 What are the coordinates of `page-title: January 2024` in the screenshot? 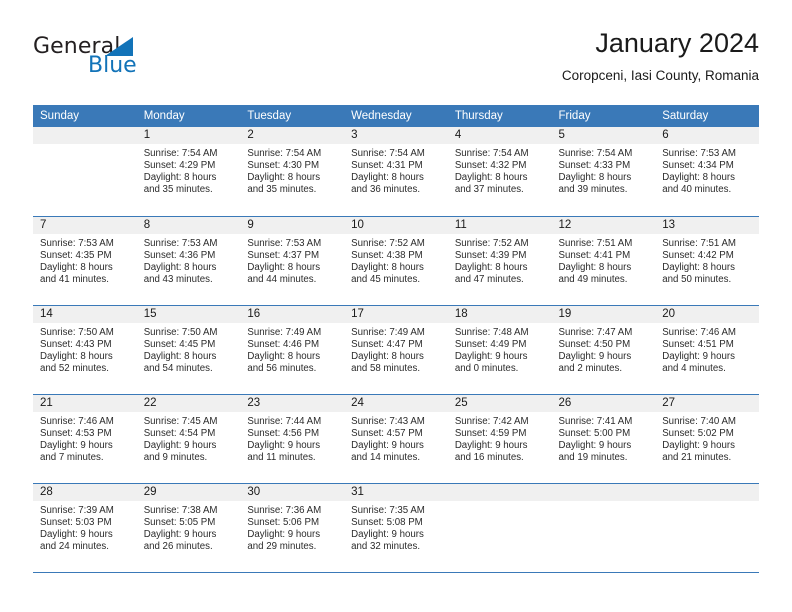 It's located at (677, 43).